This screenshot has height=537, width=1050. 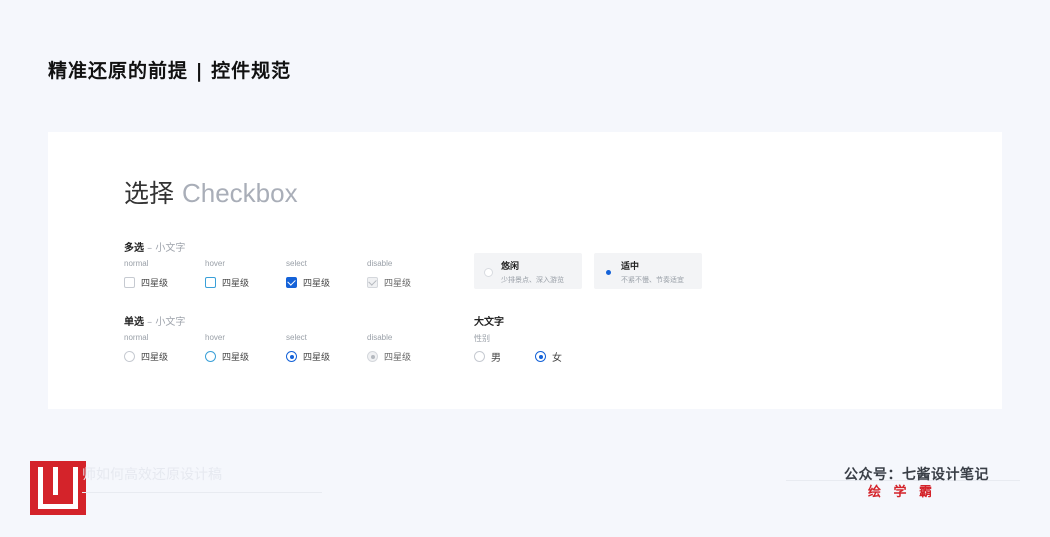 I want to click on radio-selected-icon, so click(x=608, y=272).